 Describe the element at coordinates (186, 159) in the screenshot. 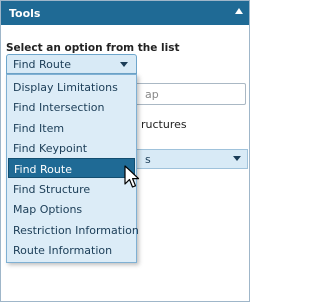

I see `options-accordion: s` at that location.